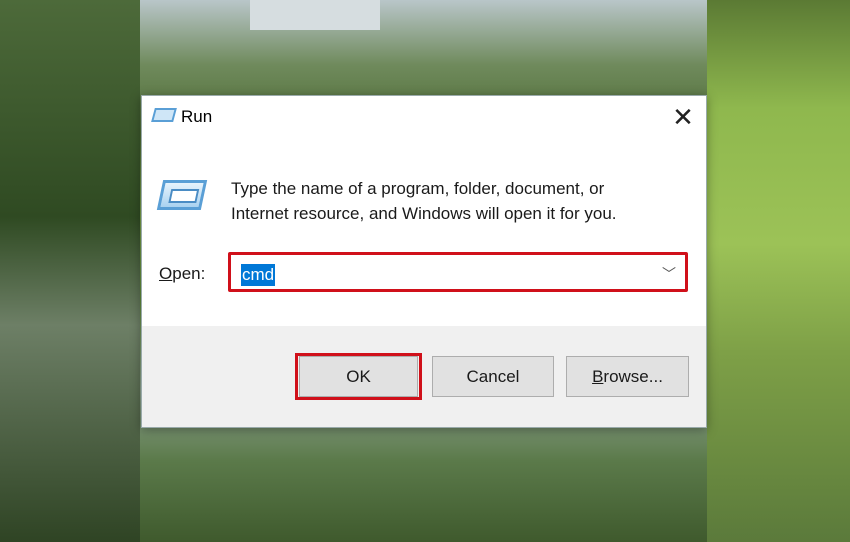 This screenshot has width=850, height=542. I want to click on wallpaper-sky, so click(315, 15).